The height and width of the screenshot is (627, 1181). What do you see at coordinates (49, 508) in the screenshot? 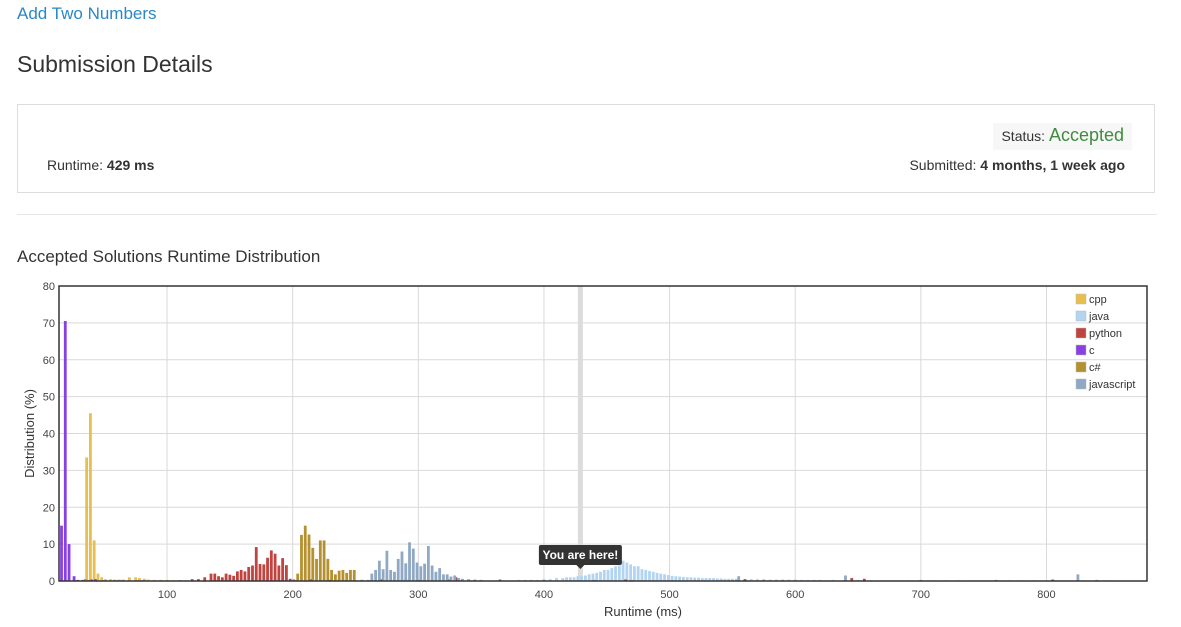
I see `y-tick-label: 20` at bounding box center [49, 508].